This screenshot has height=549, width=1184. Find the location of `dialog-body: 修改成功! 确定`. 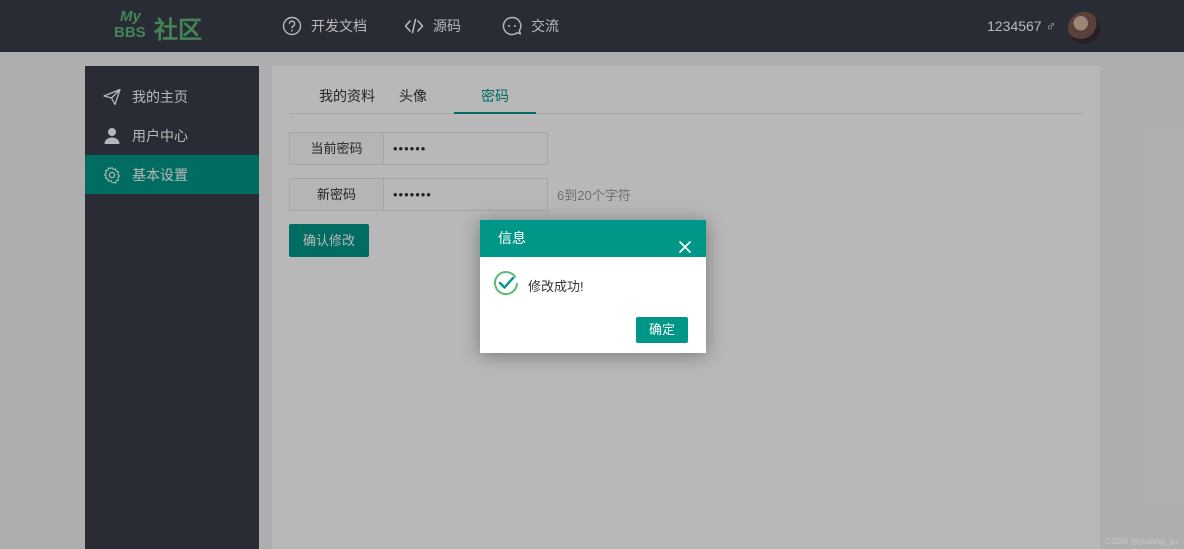

dialog-body: 修改成功! 确定 is located at coordinates (593, 305).